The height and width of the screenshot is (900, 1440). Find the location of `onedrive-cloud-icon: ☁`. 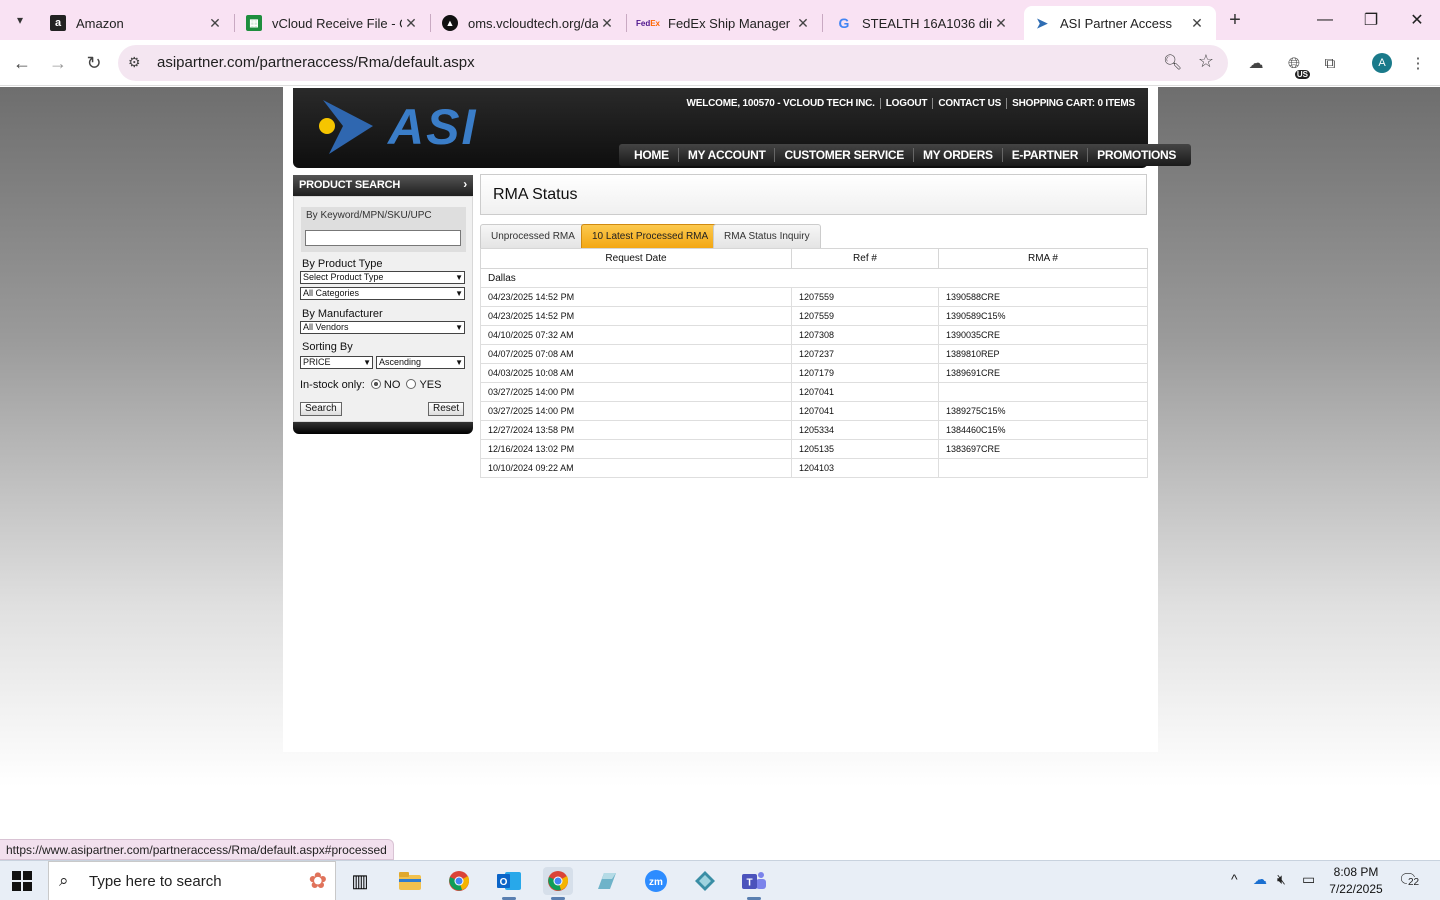

onedrive-cloud-icon: ☁ is located at coordinates (1260, 879).